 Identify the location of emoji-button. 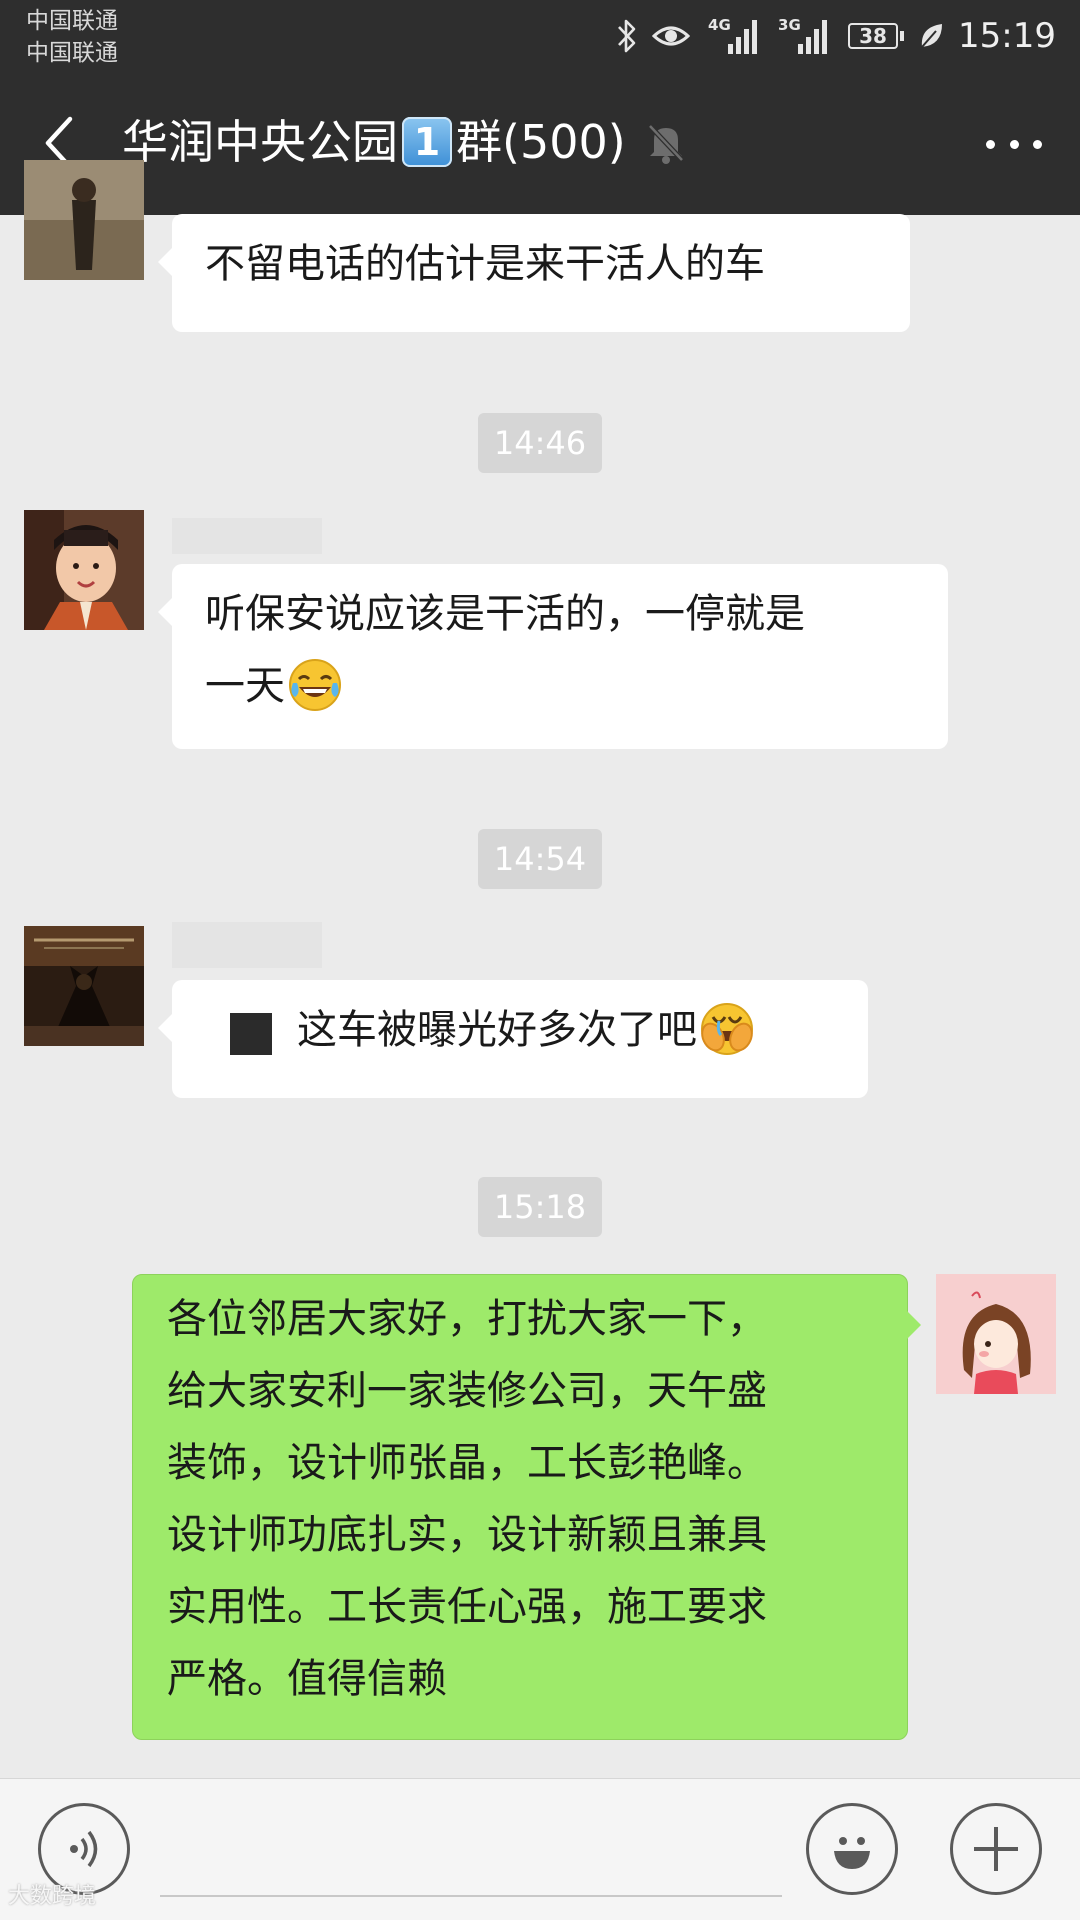
(852, 1849).